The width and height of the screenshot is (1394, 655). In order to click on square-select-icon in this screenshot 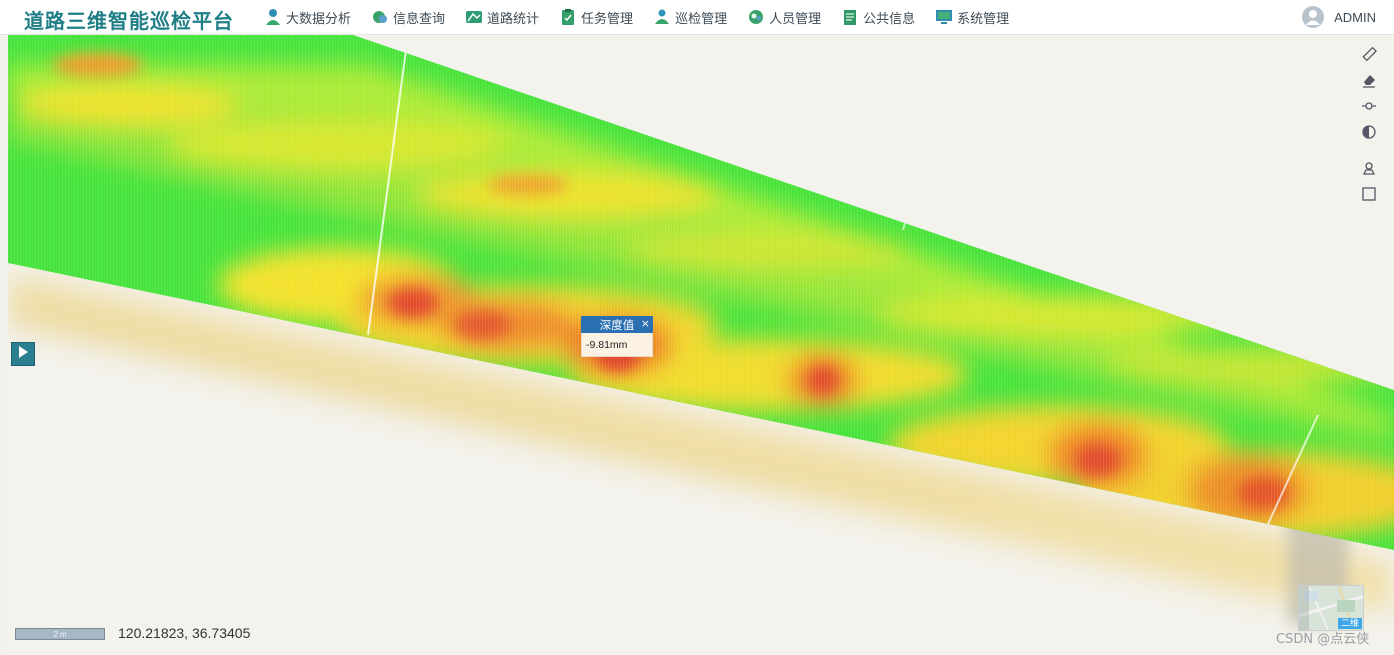, I will do `click(1369, 194)`.